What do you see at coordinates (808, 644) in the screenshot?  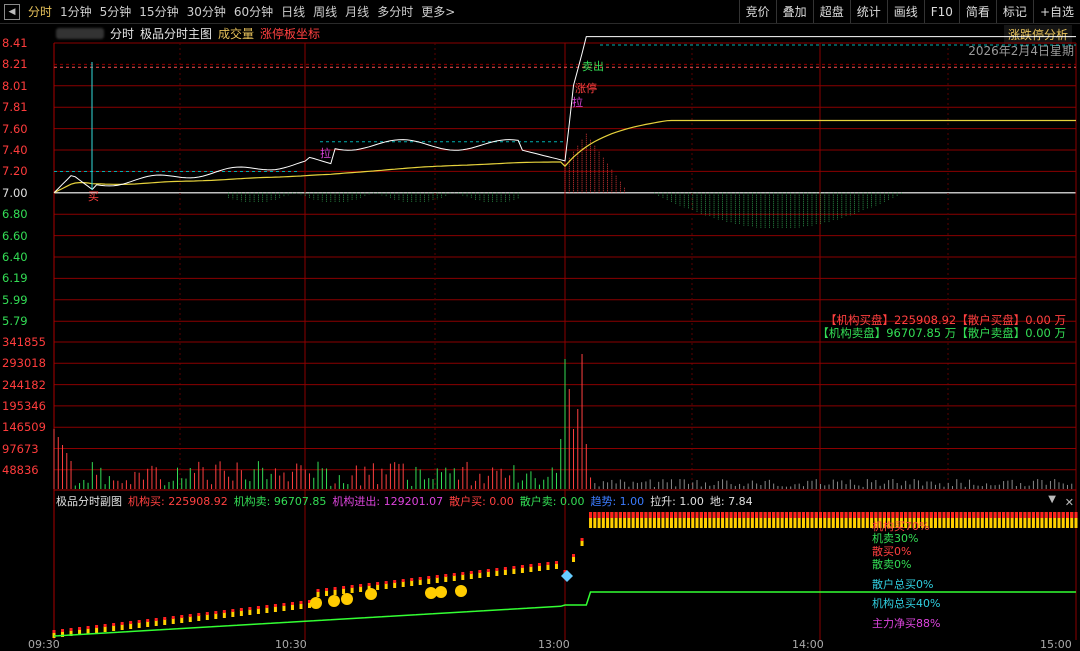 I see `time-tick: 14:00` at bounding box center [808, 644].